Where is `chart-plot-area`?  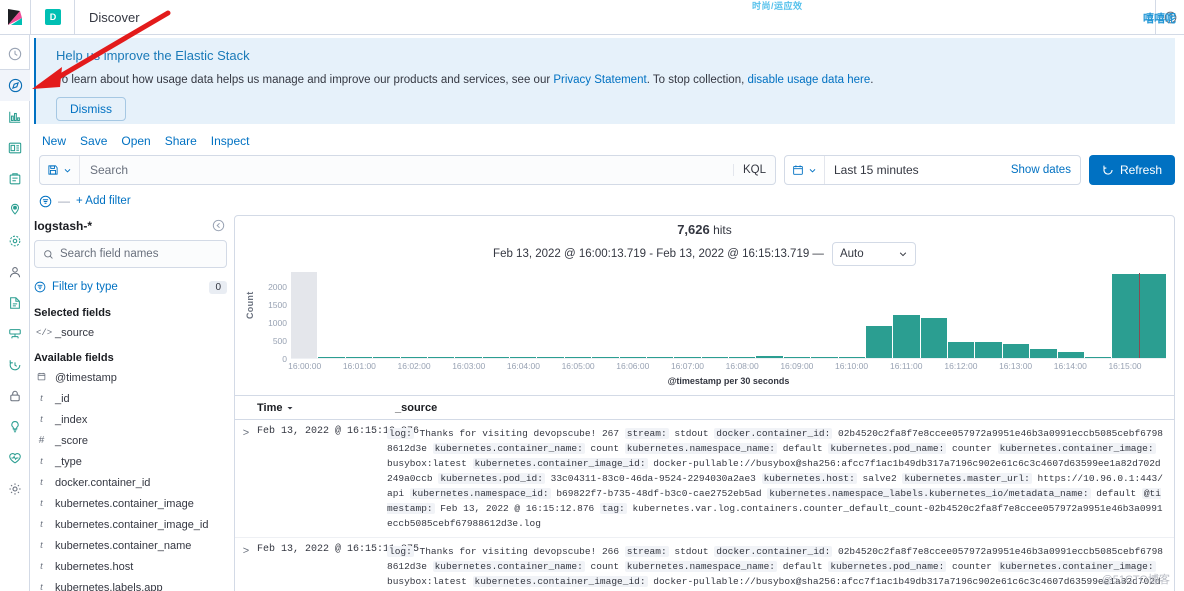
chart-plot-area is located at coordinates (728, 315).